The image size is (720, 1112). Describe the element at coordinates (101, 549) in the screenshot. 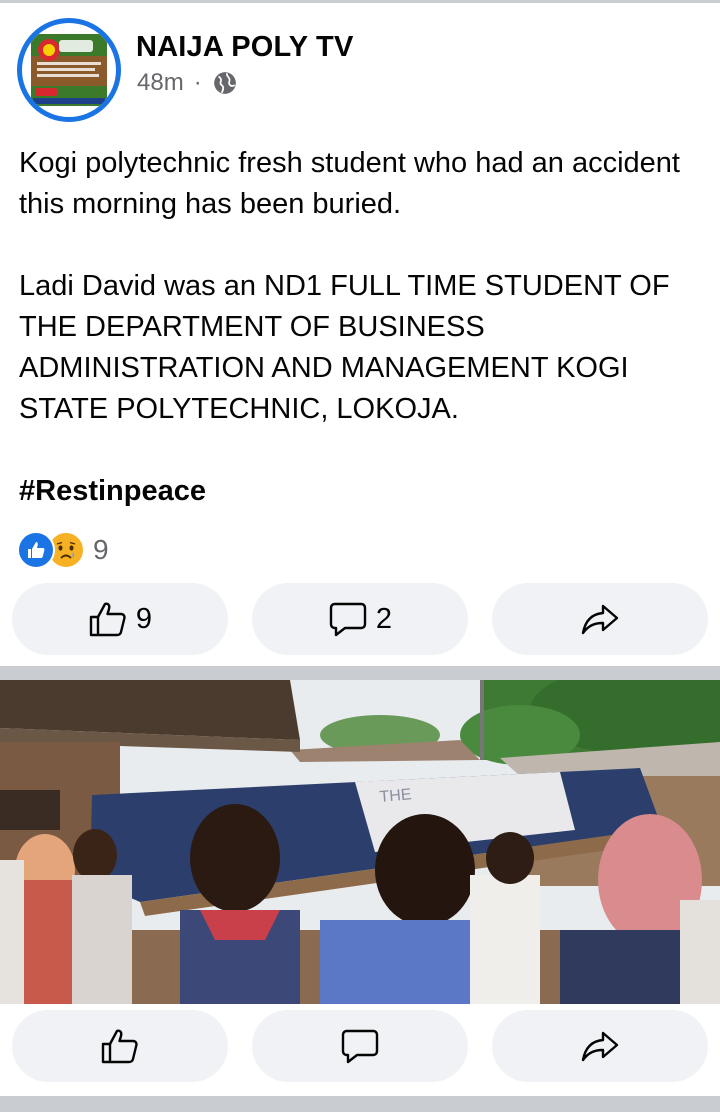

I see `reaction-count: 9` at that location.